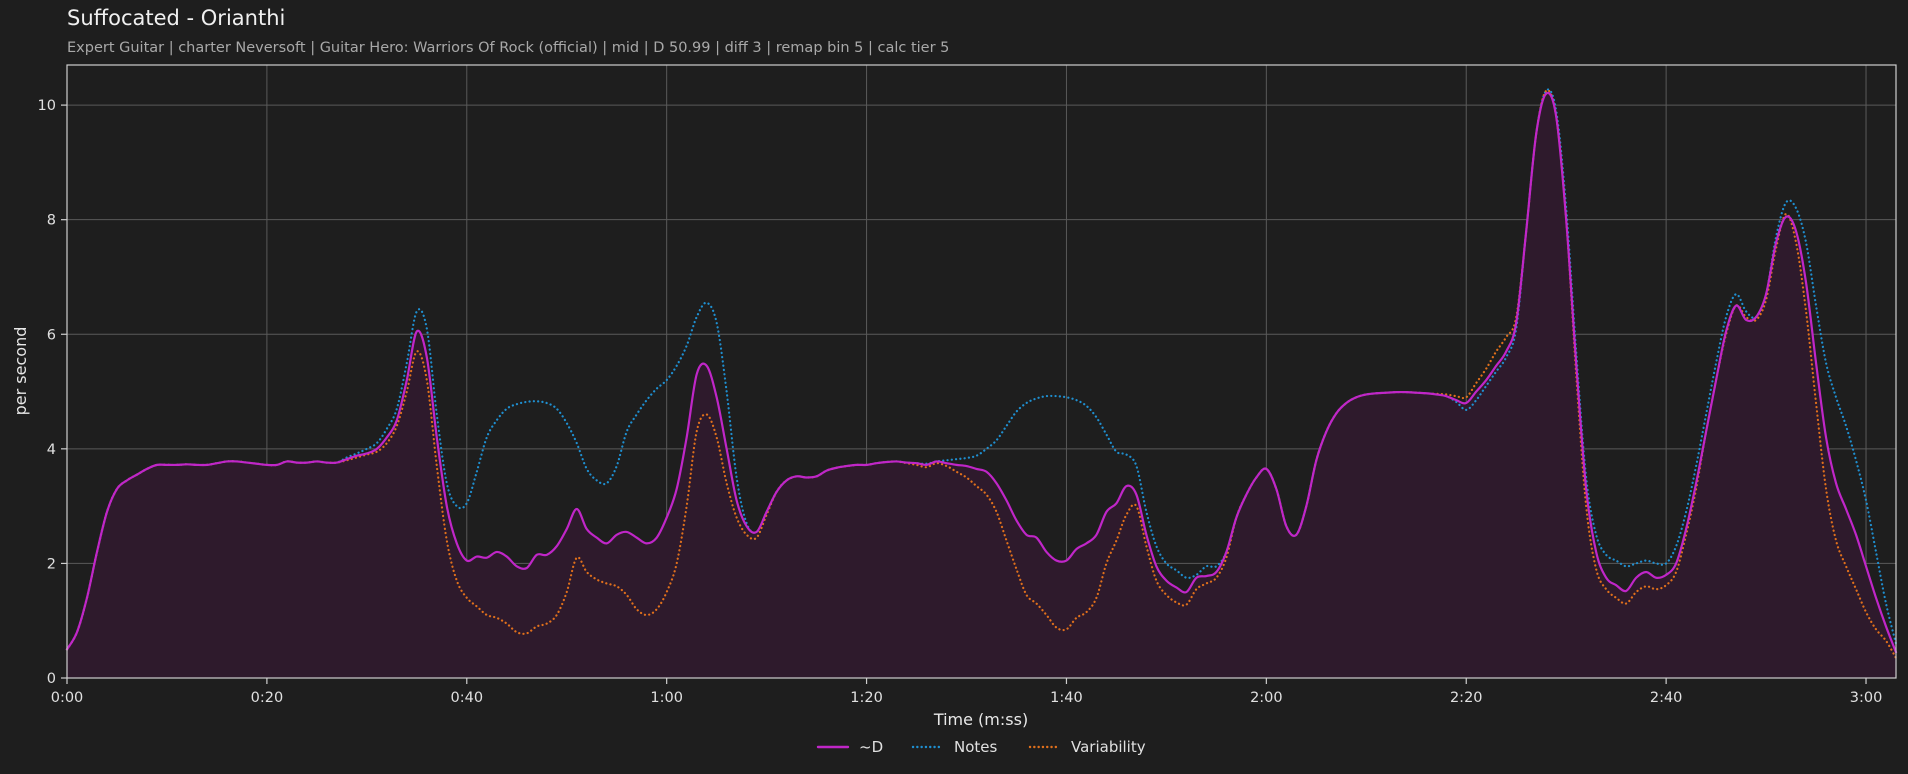 The width and height of the screenshot is (1908, 774). What do you see at coordinates (67, 698) in the screenshot?
I see `x-tick-label: 0:00` at bounding box center [67, 698].